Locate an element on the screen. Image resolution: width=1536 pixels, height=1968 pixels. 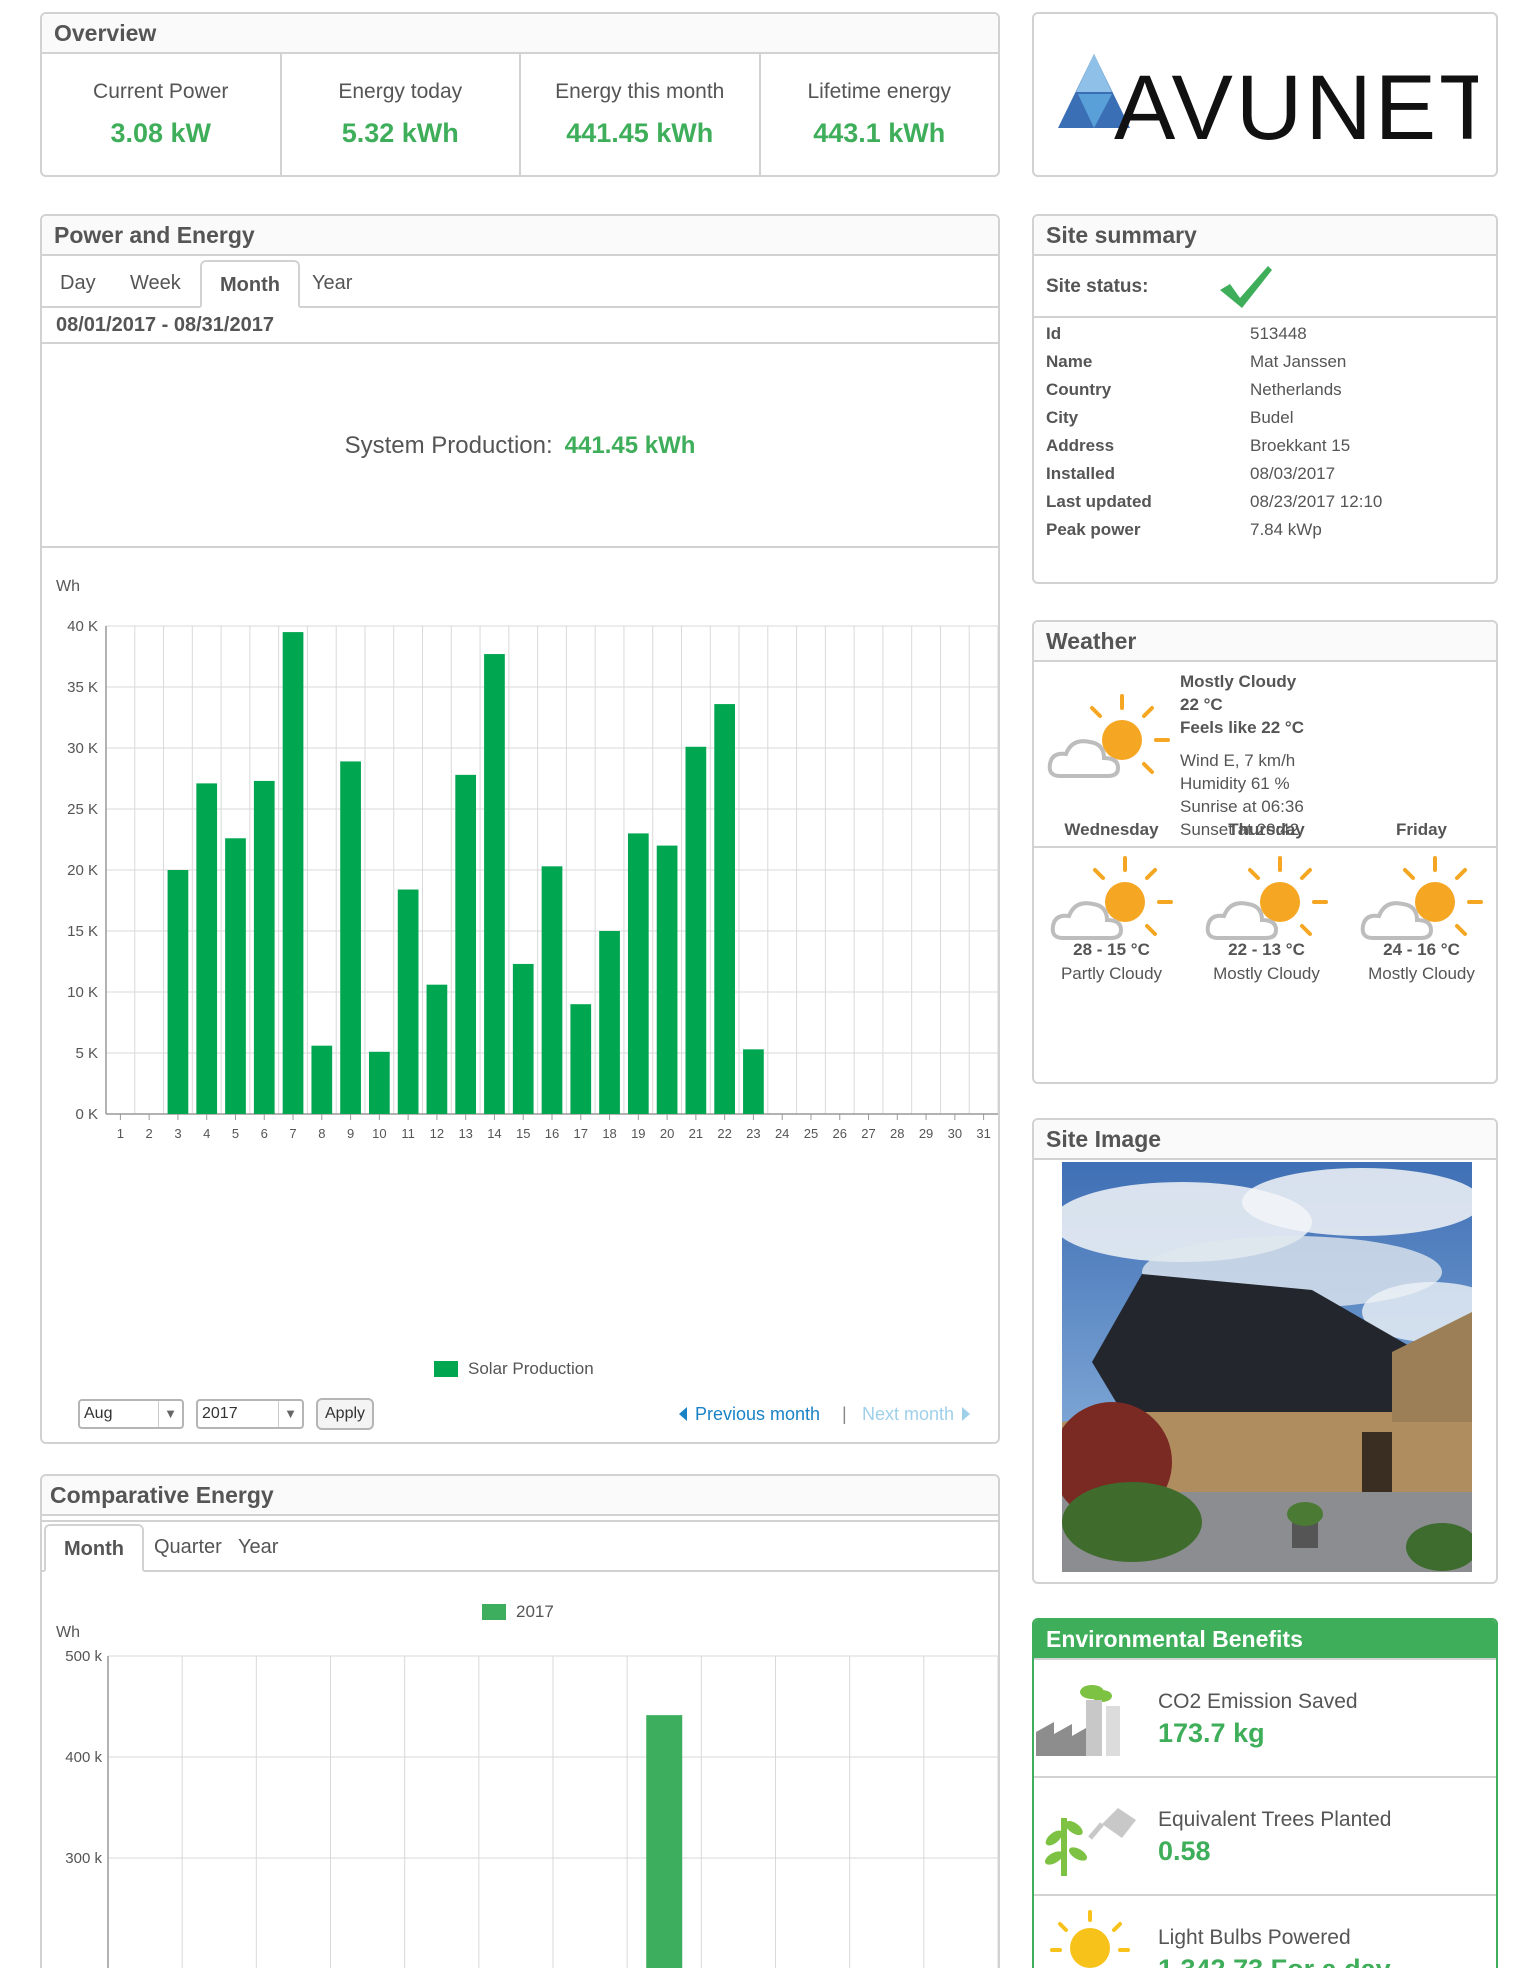
forecast-day: Friday is located at coordinates (1421, 829).